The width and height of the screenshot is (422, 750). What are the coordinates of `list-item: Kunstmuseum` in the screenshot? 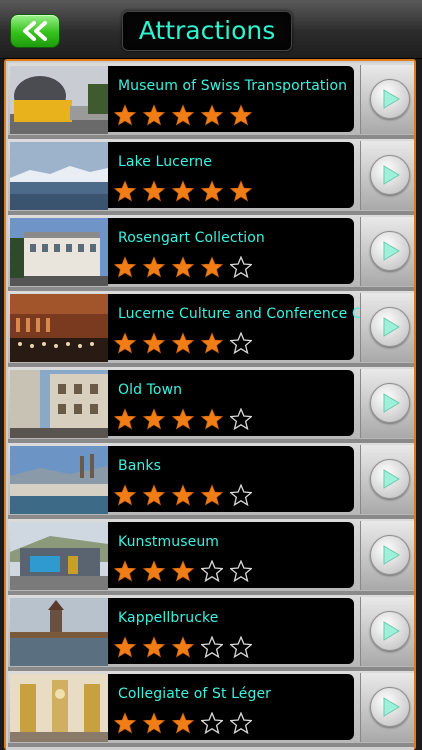 It's located at (211, 555).